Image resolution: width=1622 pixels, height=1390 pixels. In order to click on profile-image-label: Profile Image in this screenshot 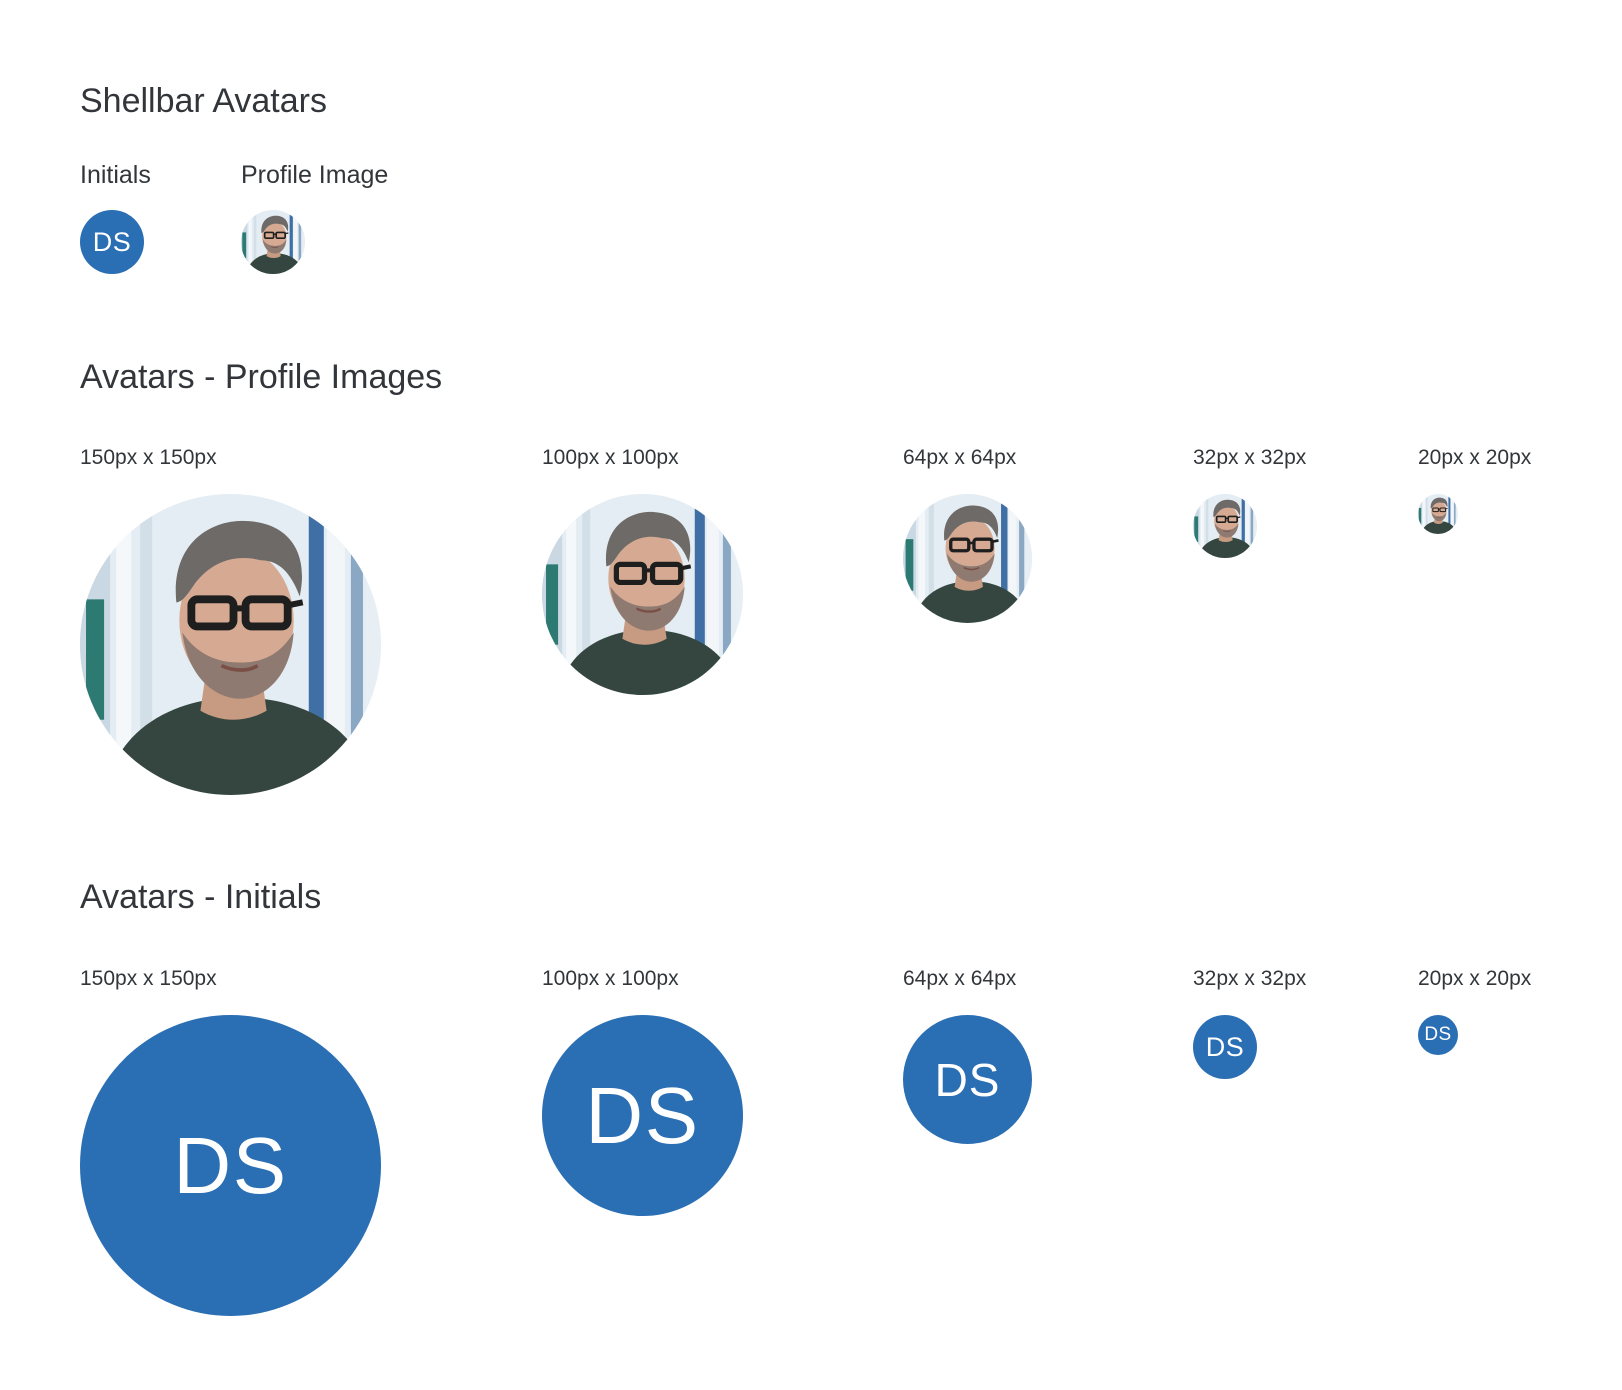, I will do `click(315, 175)`.